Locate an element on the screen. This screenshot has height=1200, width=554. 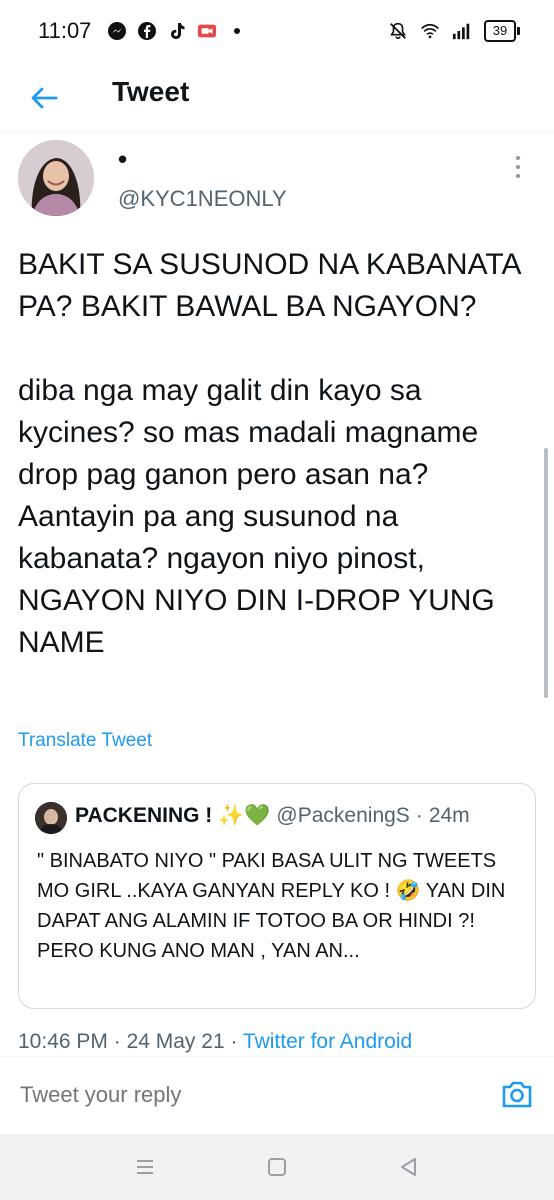
facebook-icon is located at coordinates (147, 31).